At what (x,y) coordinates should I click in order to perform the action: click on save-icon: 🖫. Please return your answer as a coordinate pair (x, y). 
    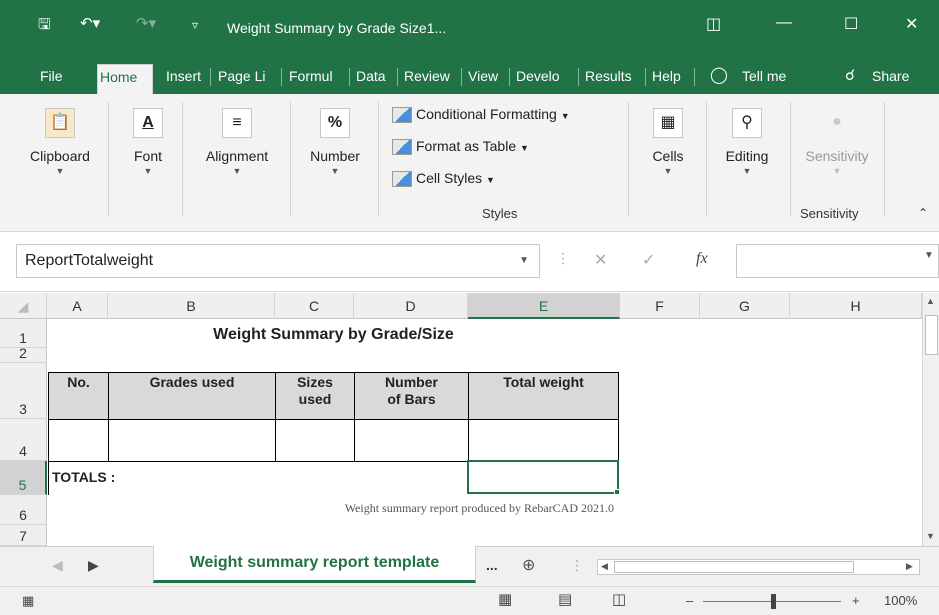
    Looking at the image, I should click on (44, 26).